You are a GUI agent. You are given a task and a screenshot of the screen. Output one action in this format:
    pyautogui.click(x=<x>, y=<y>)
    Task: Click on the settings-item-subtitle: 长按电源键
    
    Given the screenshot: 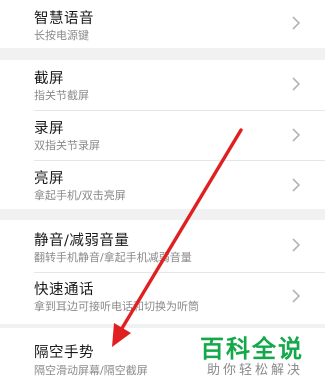 What is the action you would take?
    pyautogui.click(x=61, y=35)
    